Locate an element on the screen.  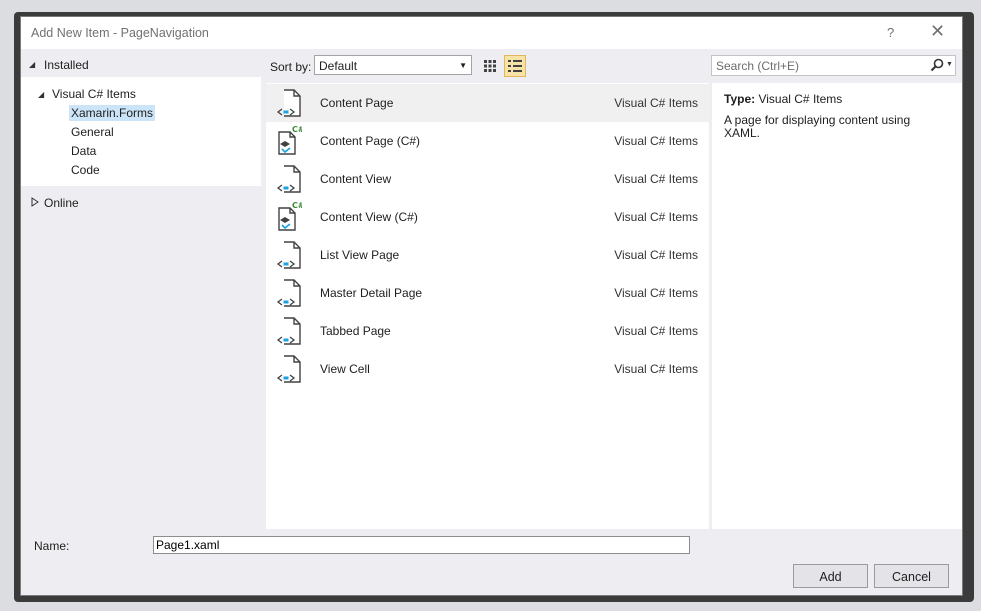
tree-node-installed: ◢ Installed is located at coordinates (141, 65).